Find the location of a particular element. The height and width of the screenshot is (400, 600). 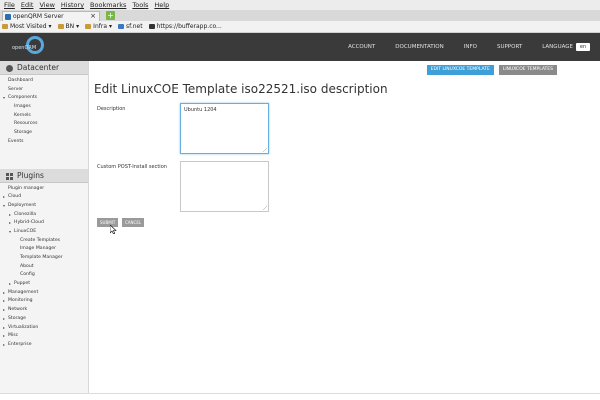

sidebar-item: Storage is located at coordinates (44, 133).